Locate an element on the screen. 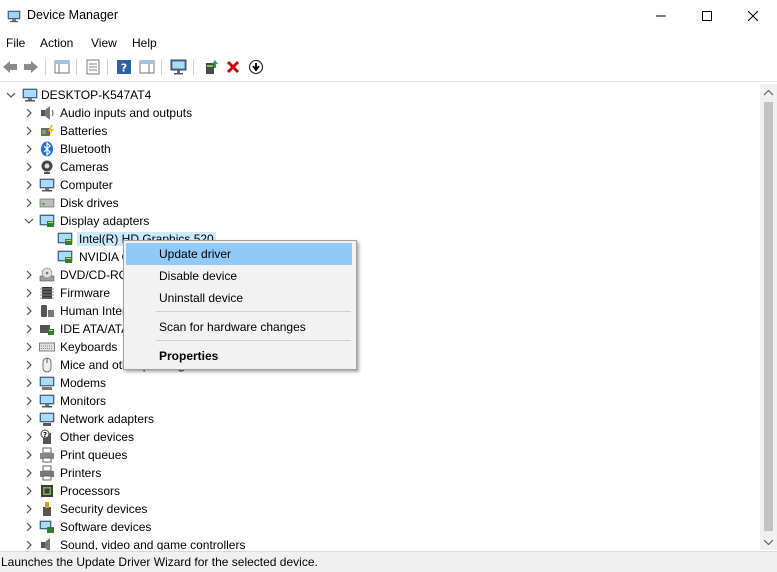 This screenshot has height=572, width=777. bluetooth-icon is located at coordinates (47, 149).